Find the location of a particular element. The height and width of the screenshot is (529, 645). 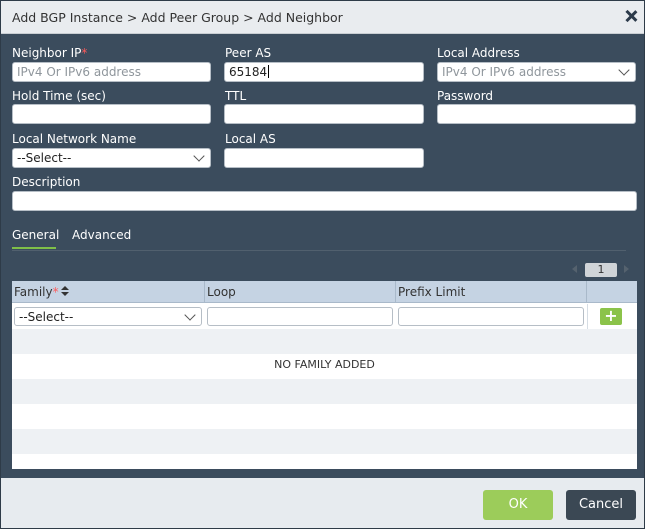

active-tab-indicator is located at coordinates (34, 248).